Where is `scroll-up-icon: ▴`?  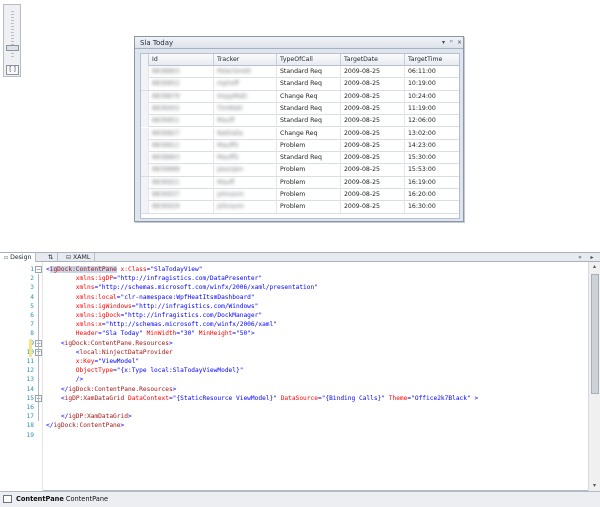
scroll-up-icon: ▴ is located at coordinates (594, 266).